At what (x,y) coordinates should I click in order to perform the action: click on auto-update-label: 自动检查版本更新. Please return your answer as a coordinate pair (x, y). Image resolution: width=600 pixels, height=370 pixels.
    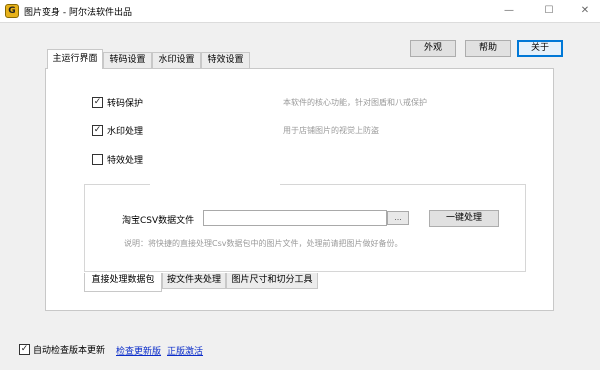
    Looking at the image, I should click on (69, 351).